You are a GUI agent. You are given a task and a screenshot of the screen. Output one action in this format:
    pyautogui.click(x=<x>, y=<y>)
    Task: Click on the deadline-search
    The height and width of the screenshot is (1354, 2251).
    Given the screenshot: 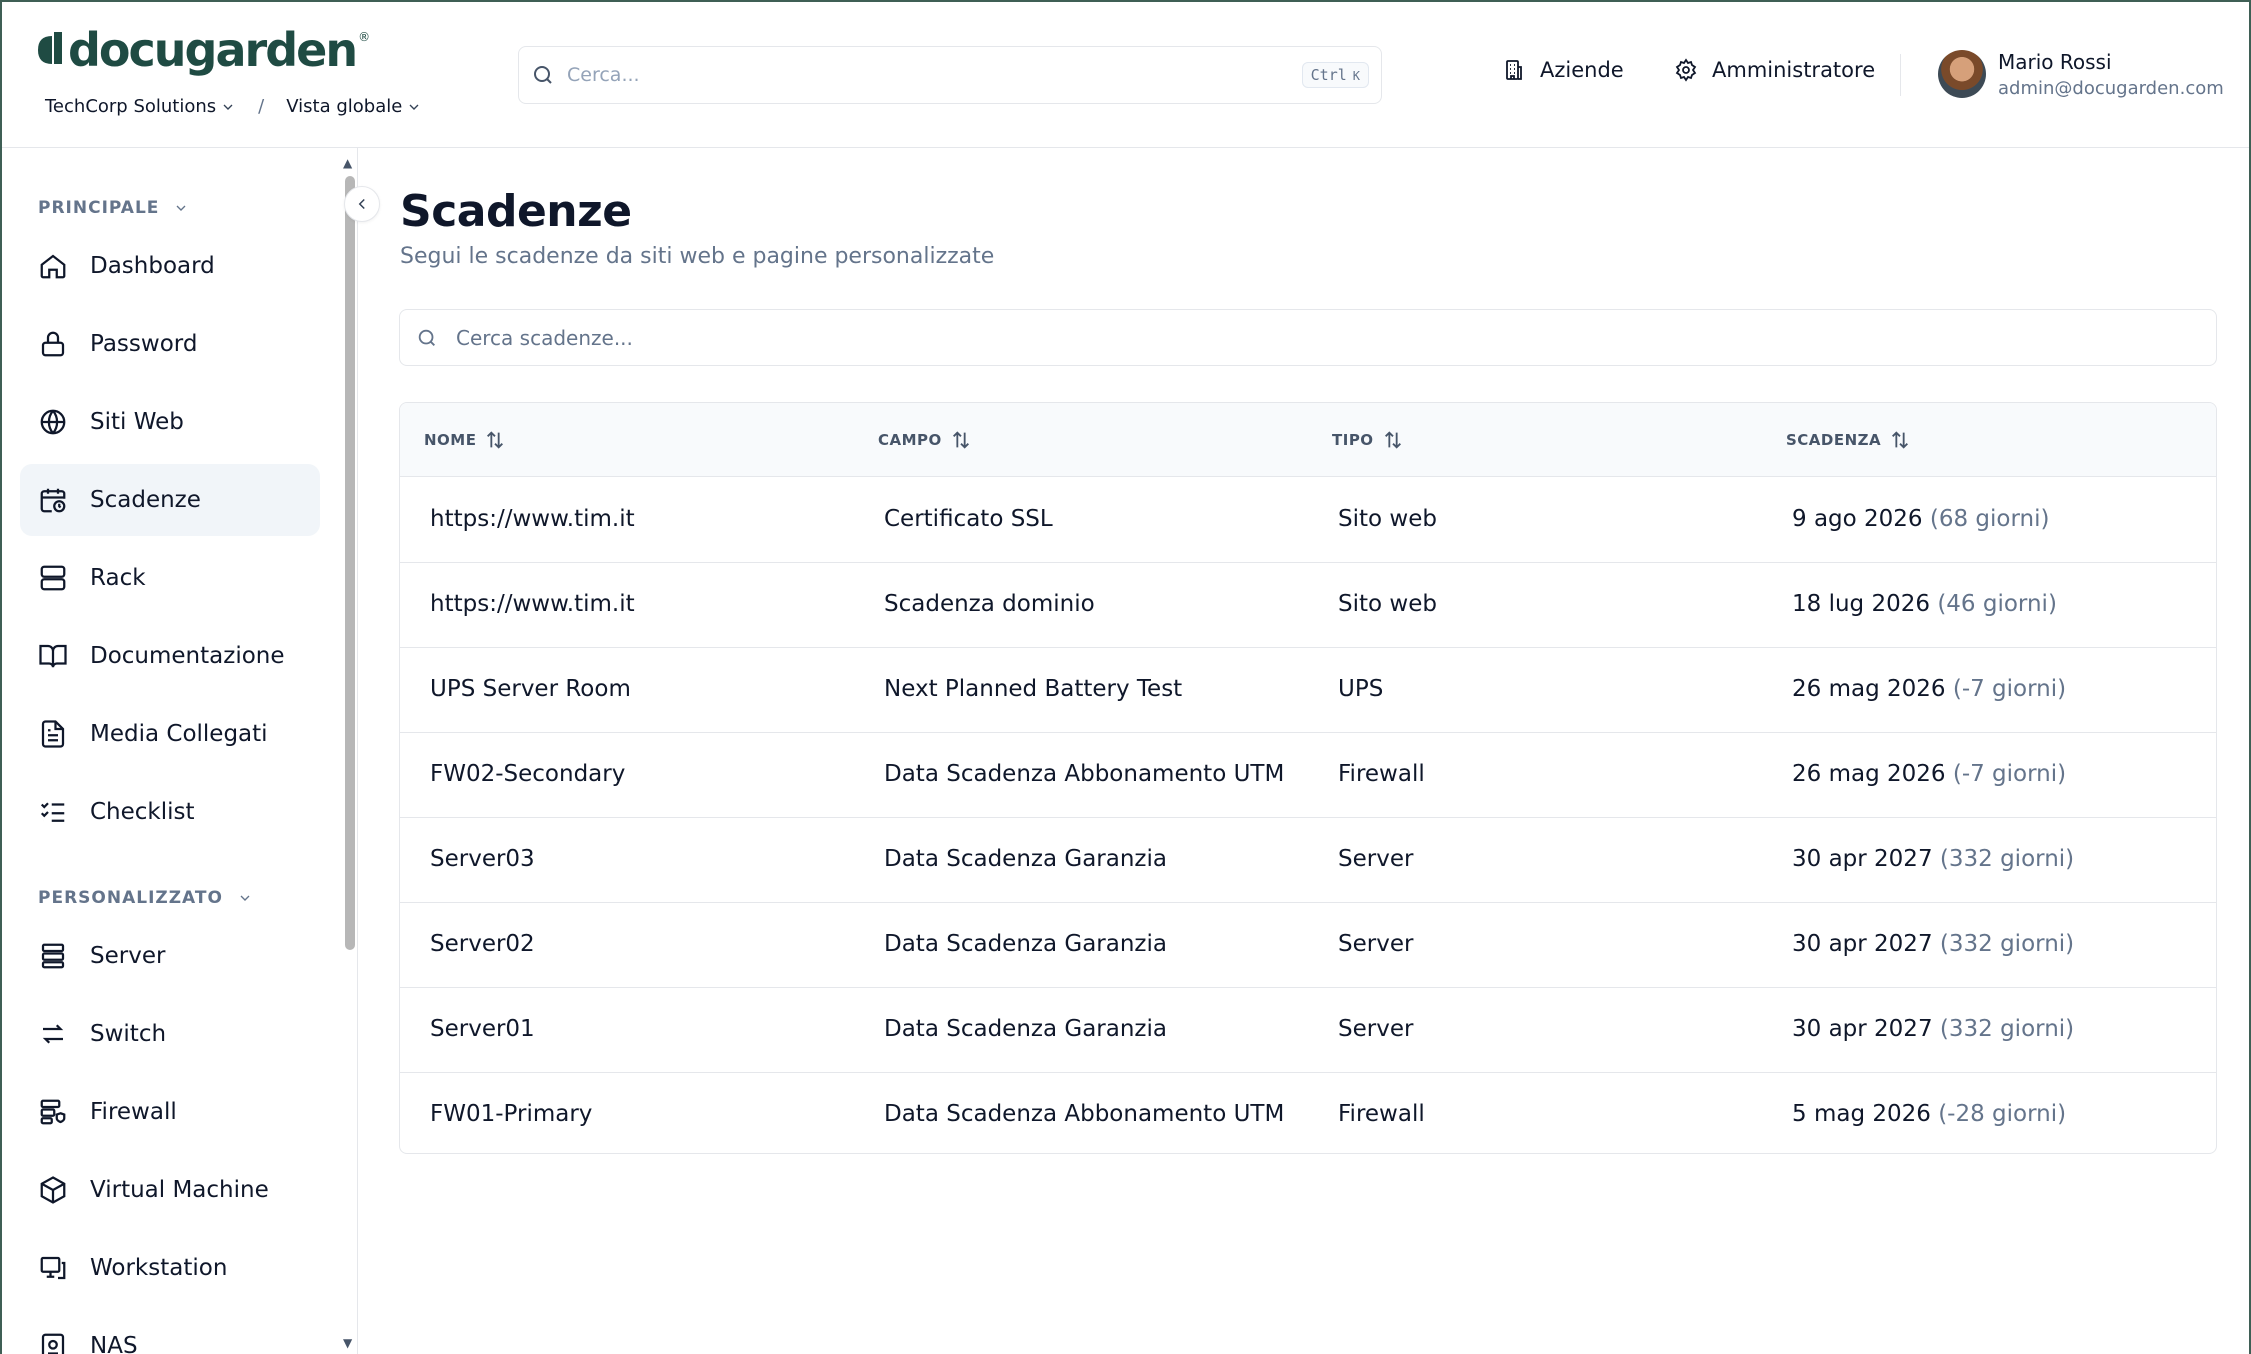 What is the action you would take?
    pyautogui.click(x=1308, y=337)
    